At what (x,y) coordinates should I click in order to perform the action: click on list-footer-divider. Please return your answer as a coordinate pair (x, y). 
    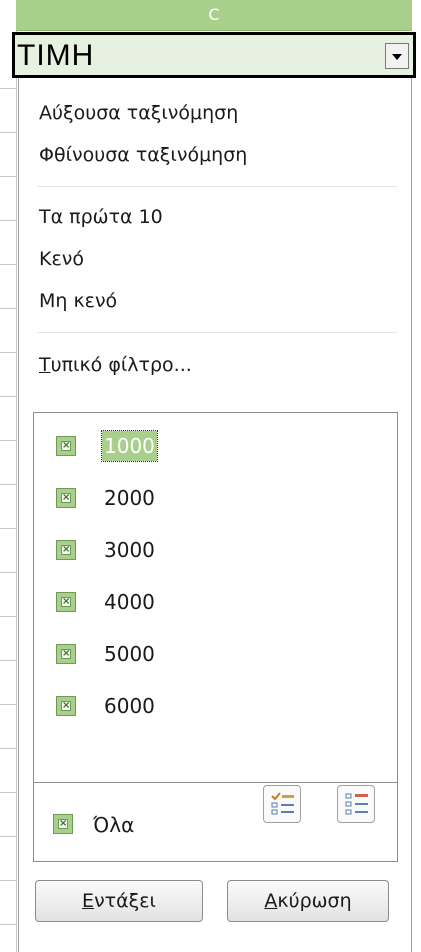
    Looking at the image, I should click on (215, 782).